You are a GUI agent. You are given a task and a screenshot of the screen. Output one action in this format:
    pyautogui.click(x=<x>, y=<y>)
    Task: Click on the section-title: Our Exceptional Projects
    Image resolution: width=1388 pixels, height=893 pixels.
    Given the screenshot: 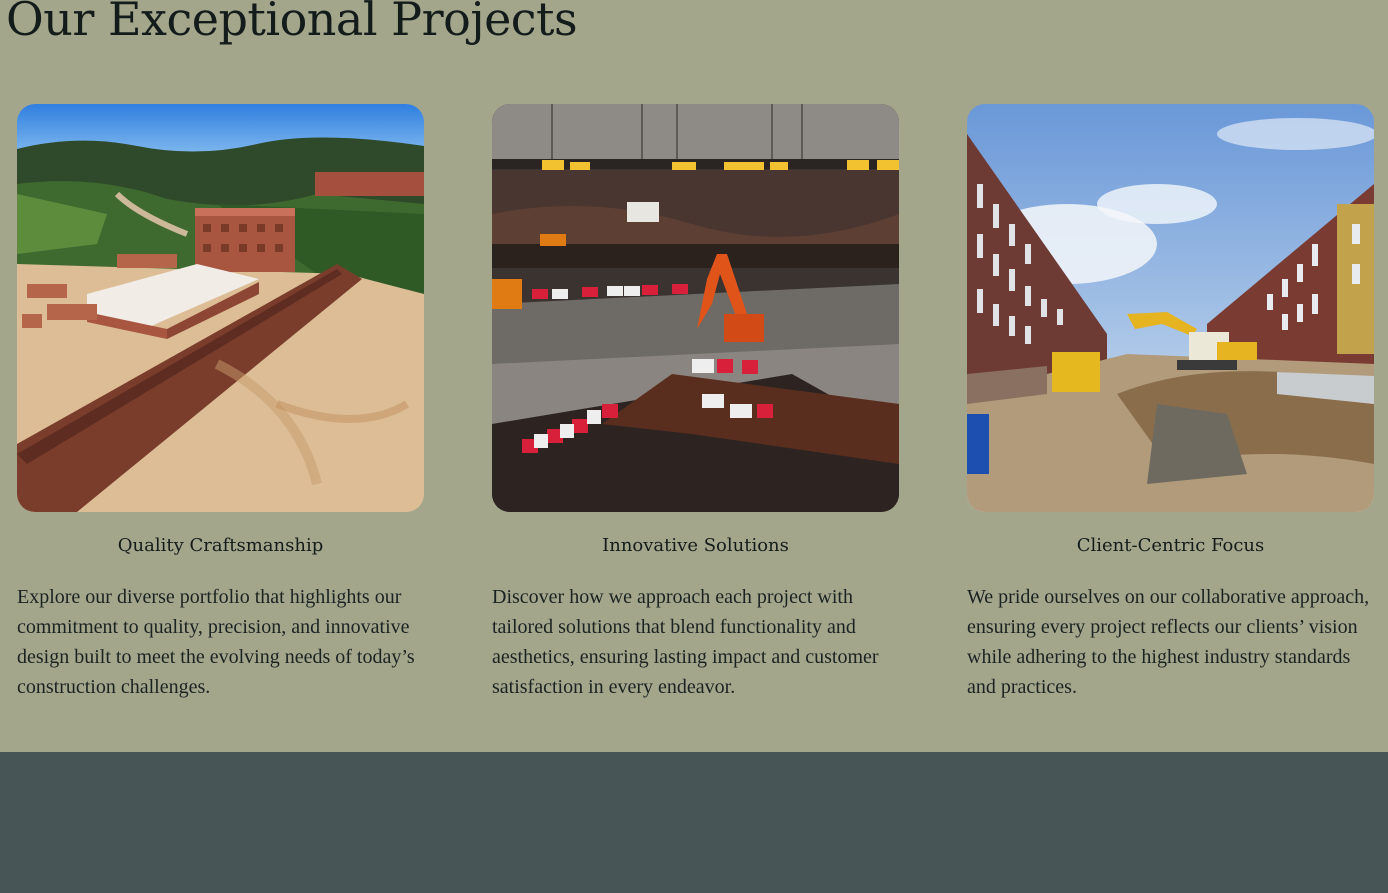 What is the action you would take?
    pyautogui.click(x=292, y=23)
    